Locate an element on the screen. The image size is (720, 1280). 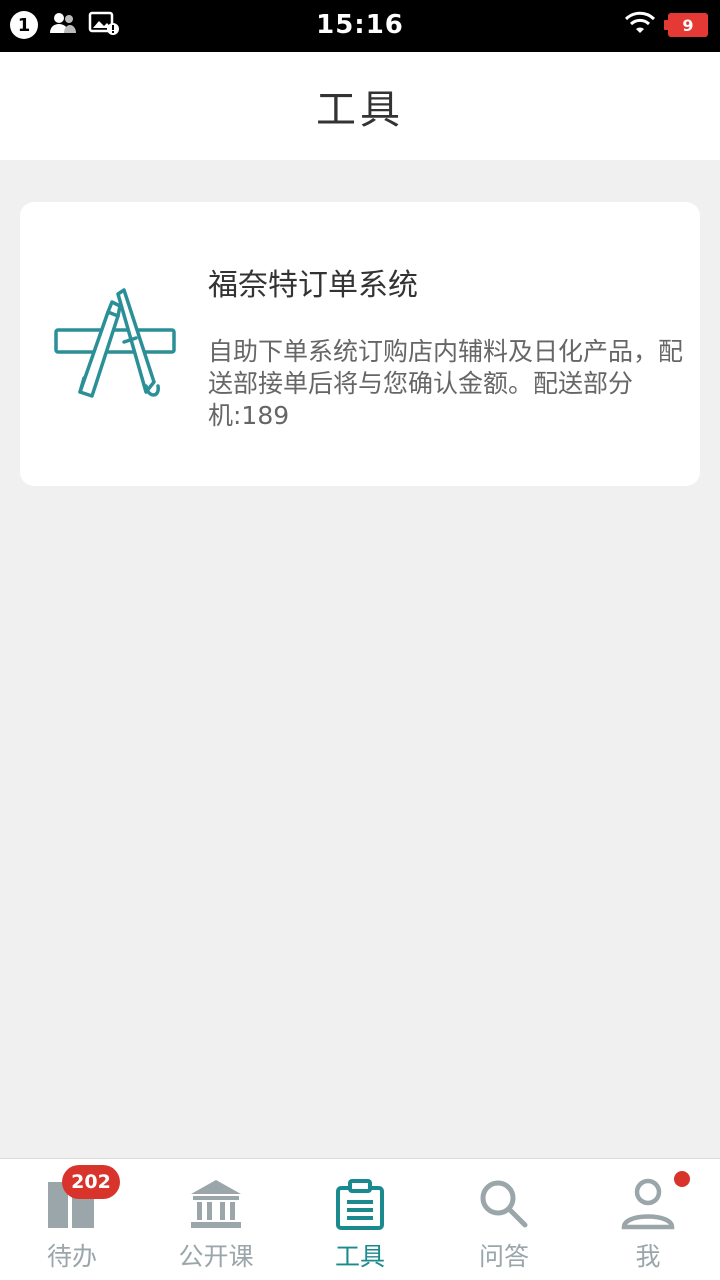
status-bar: 1 15:16 9 is located at coordinates (360, 26).